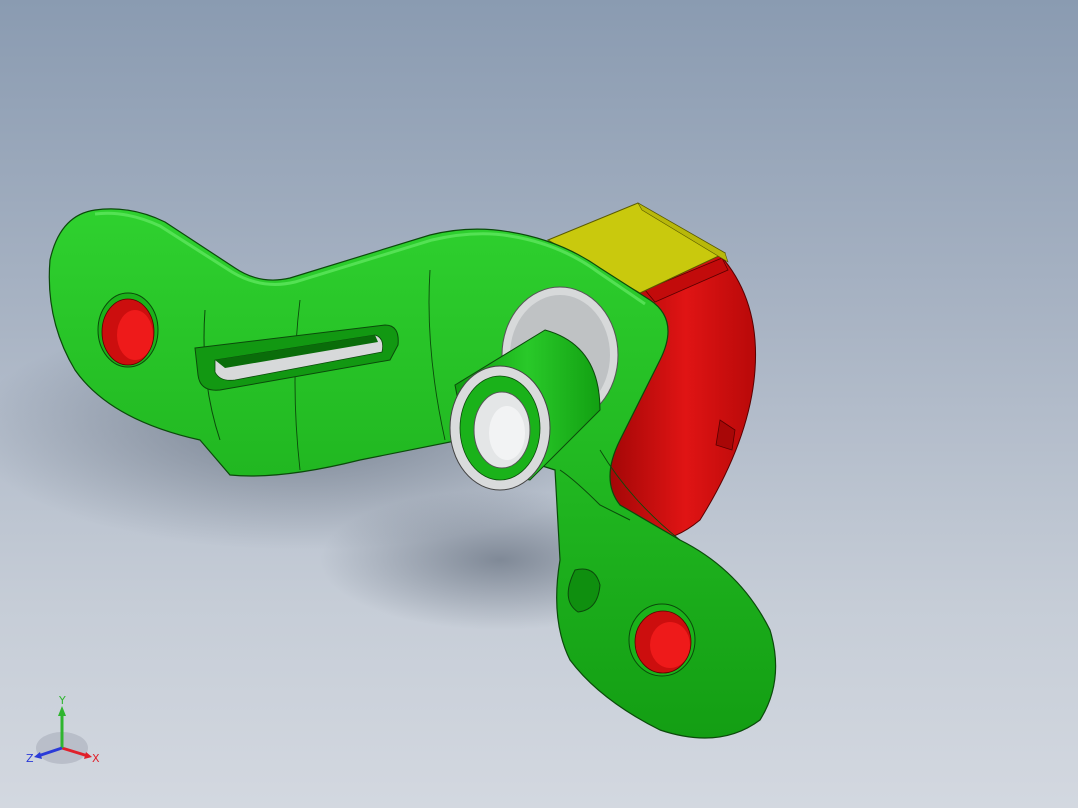  Describe the element at coordinates (62, 711) in the screenshot. I see `triad-y-arrow-icon` at that location.